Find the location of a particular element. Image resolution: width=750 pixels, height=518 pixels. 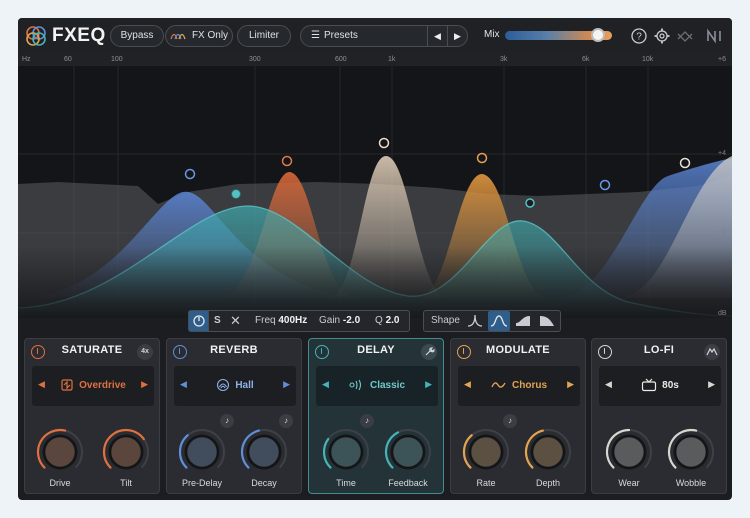

bypass-label: Bypass is located at coordinates (137, 35).